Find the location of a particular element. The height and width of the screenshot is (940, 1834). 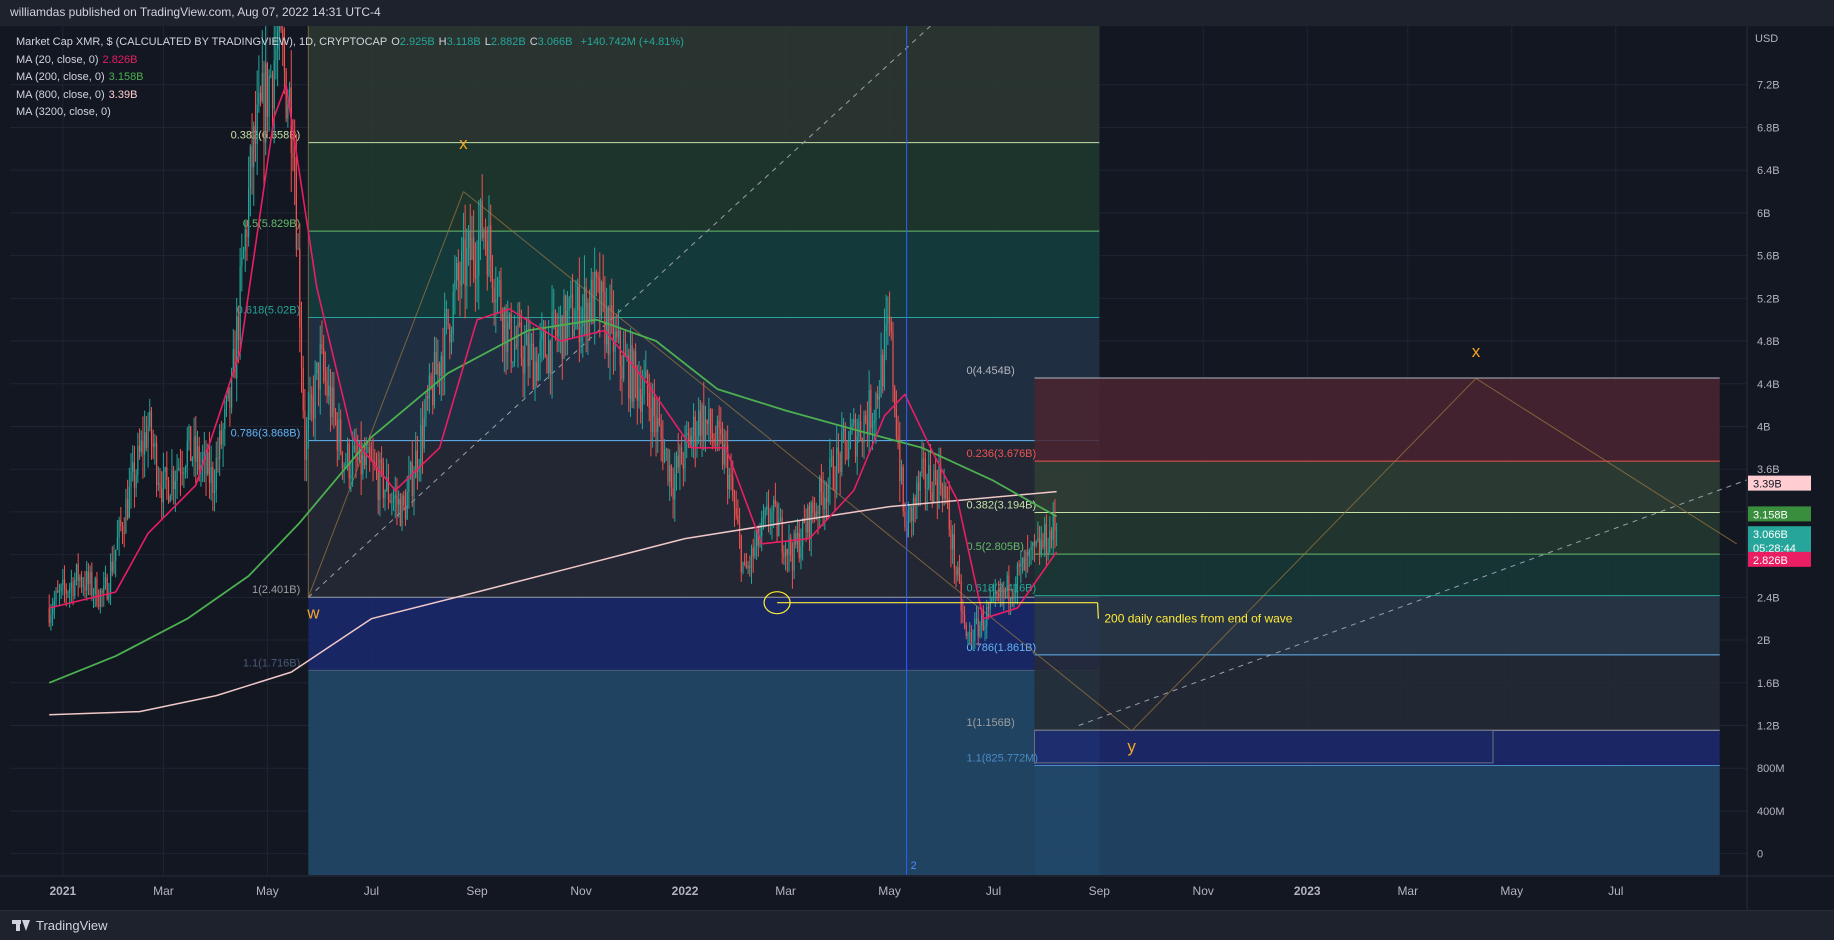

tradingview-logo-icon is located at coordinates (21, 925).